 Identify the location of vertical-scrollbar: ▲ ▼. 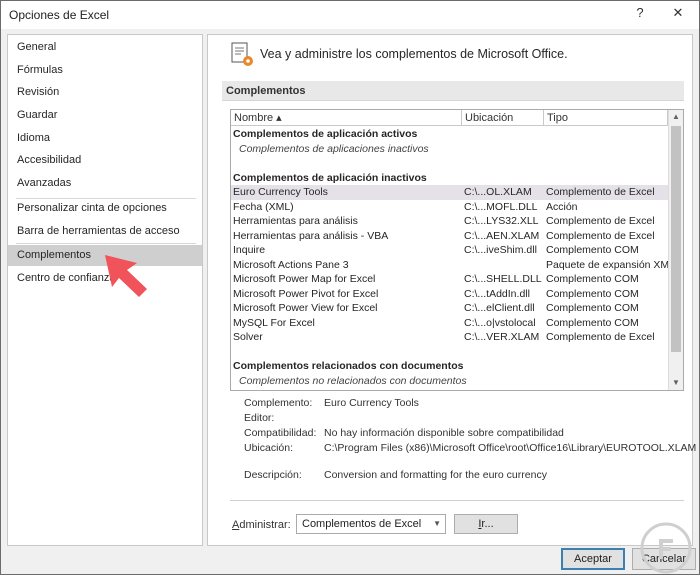
(675, 250).